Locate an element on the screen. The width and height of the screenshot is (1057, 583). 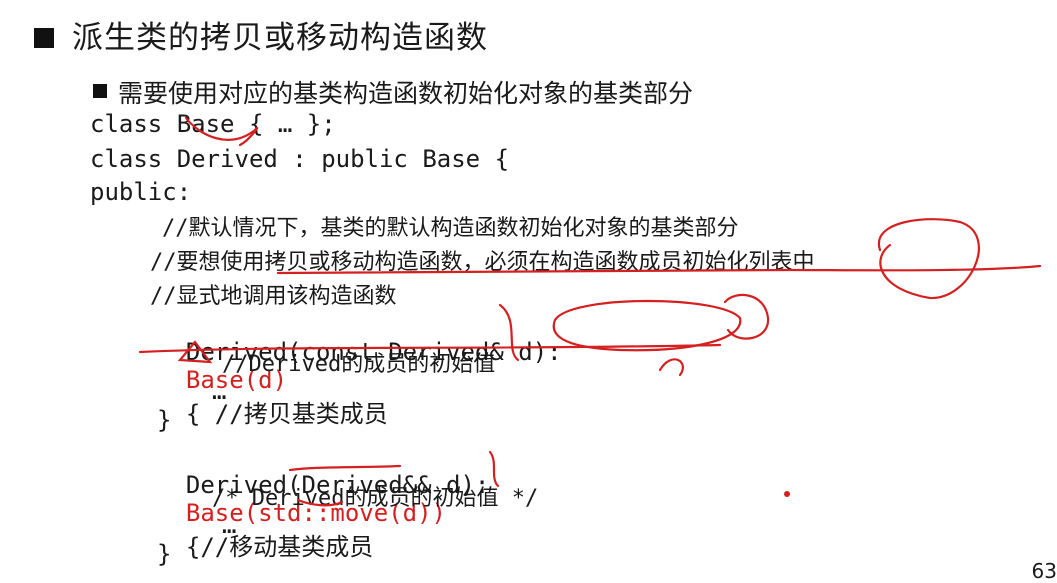
code-close-brace-1: } is located at coordinates (164, 420).